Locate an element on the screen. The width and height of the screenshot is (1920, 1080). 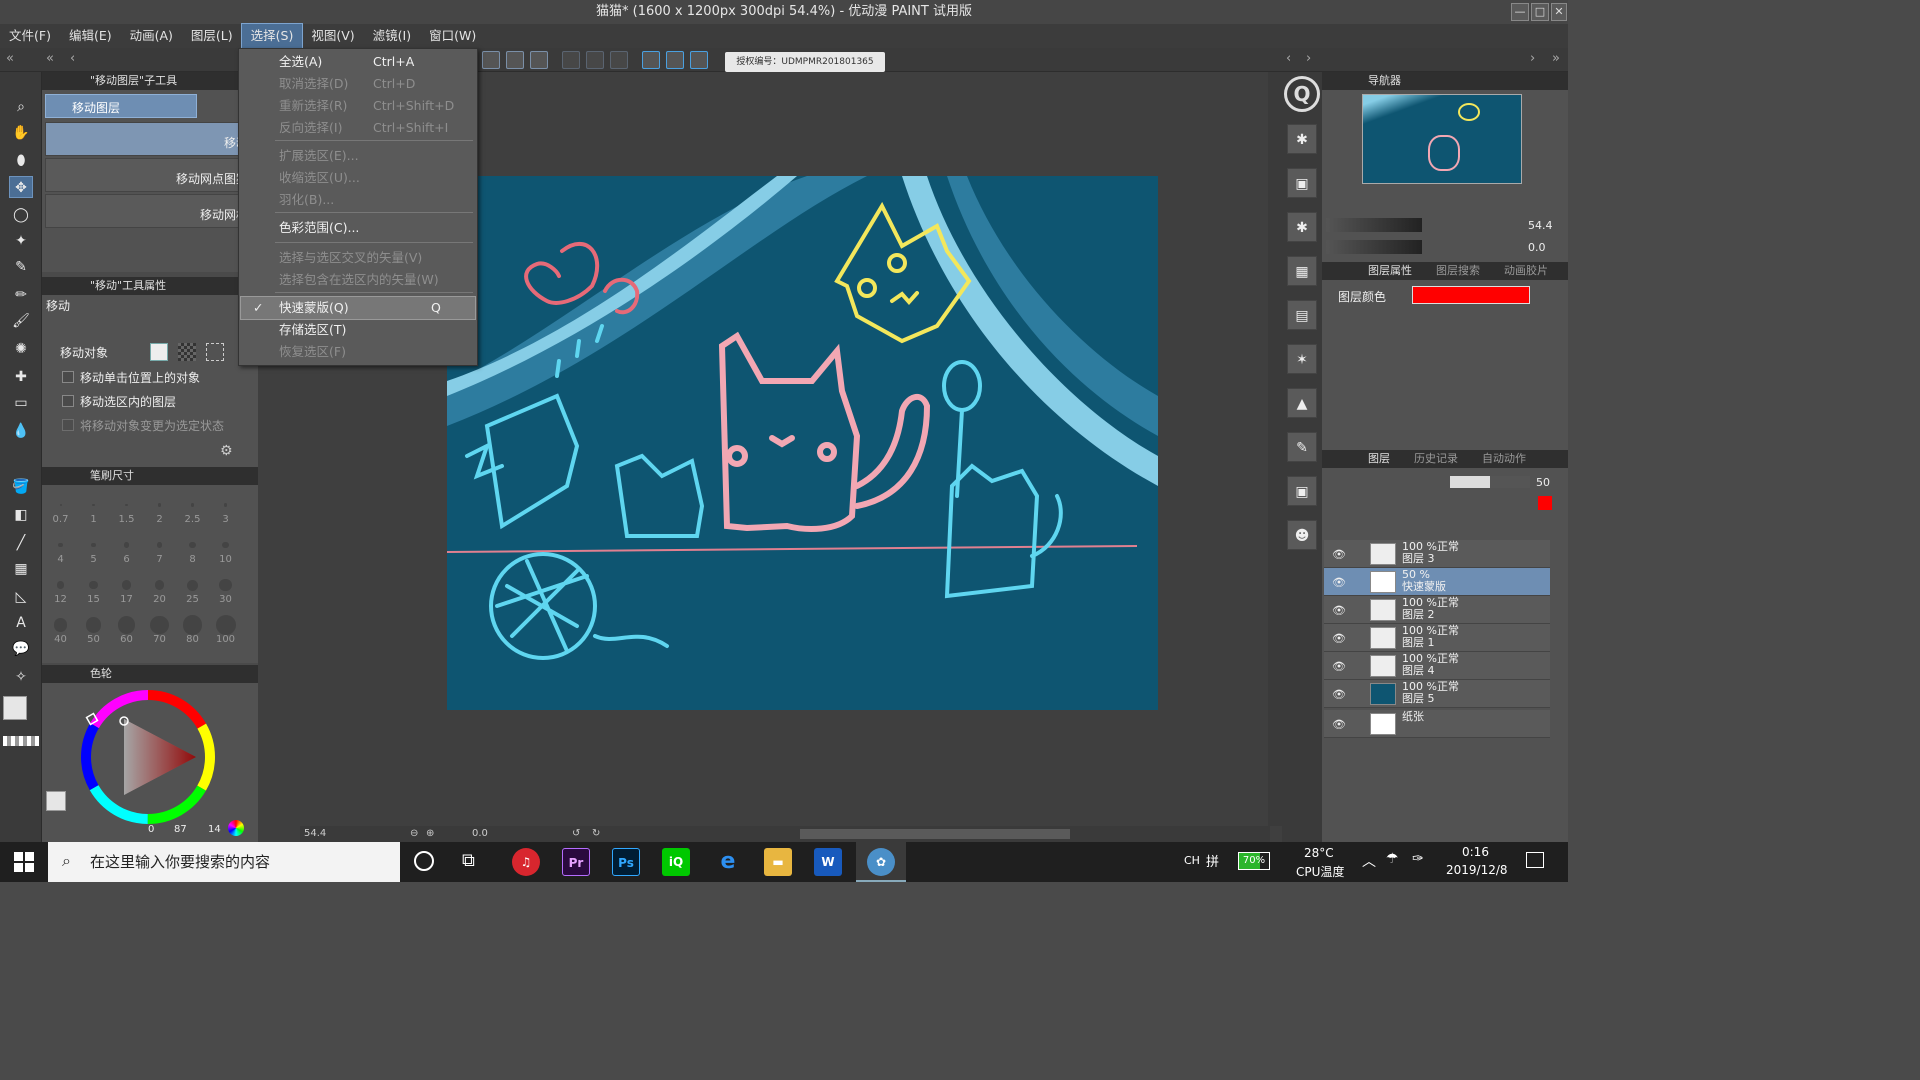
navigator-preview is located at coordinates (1442, 139).